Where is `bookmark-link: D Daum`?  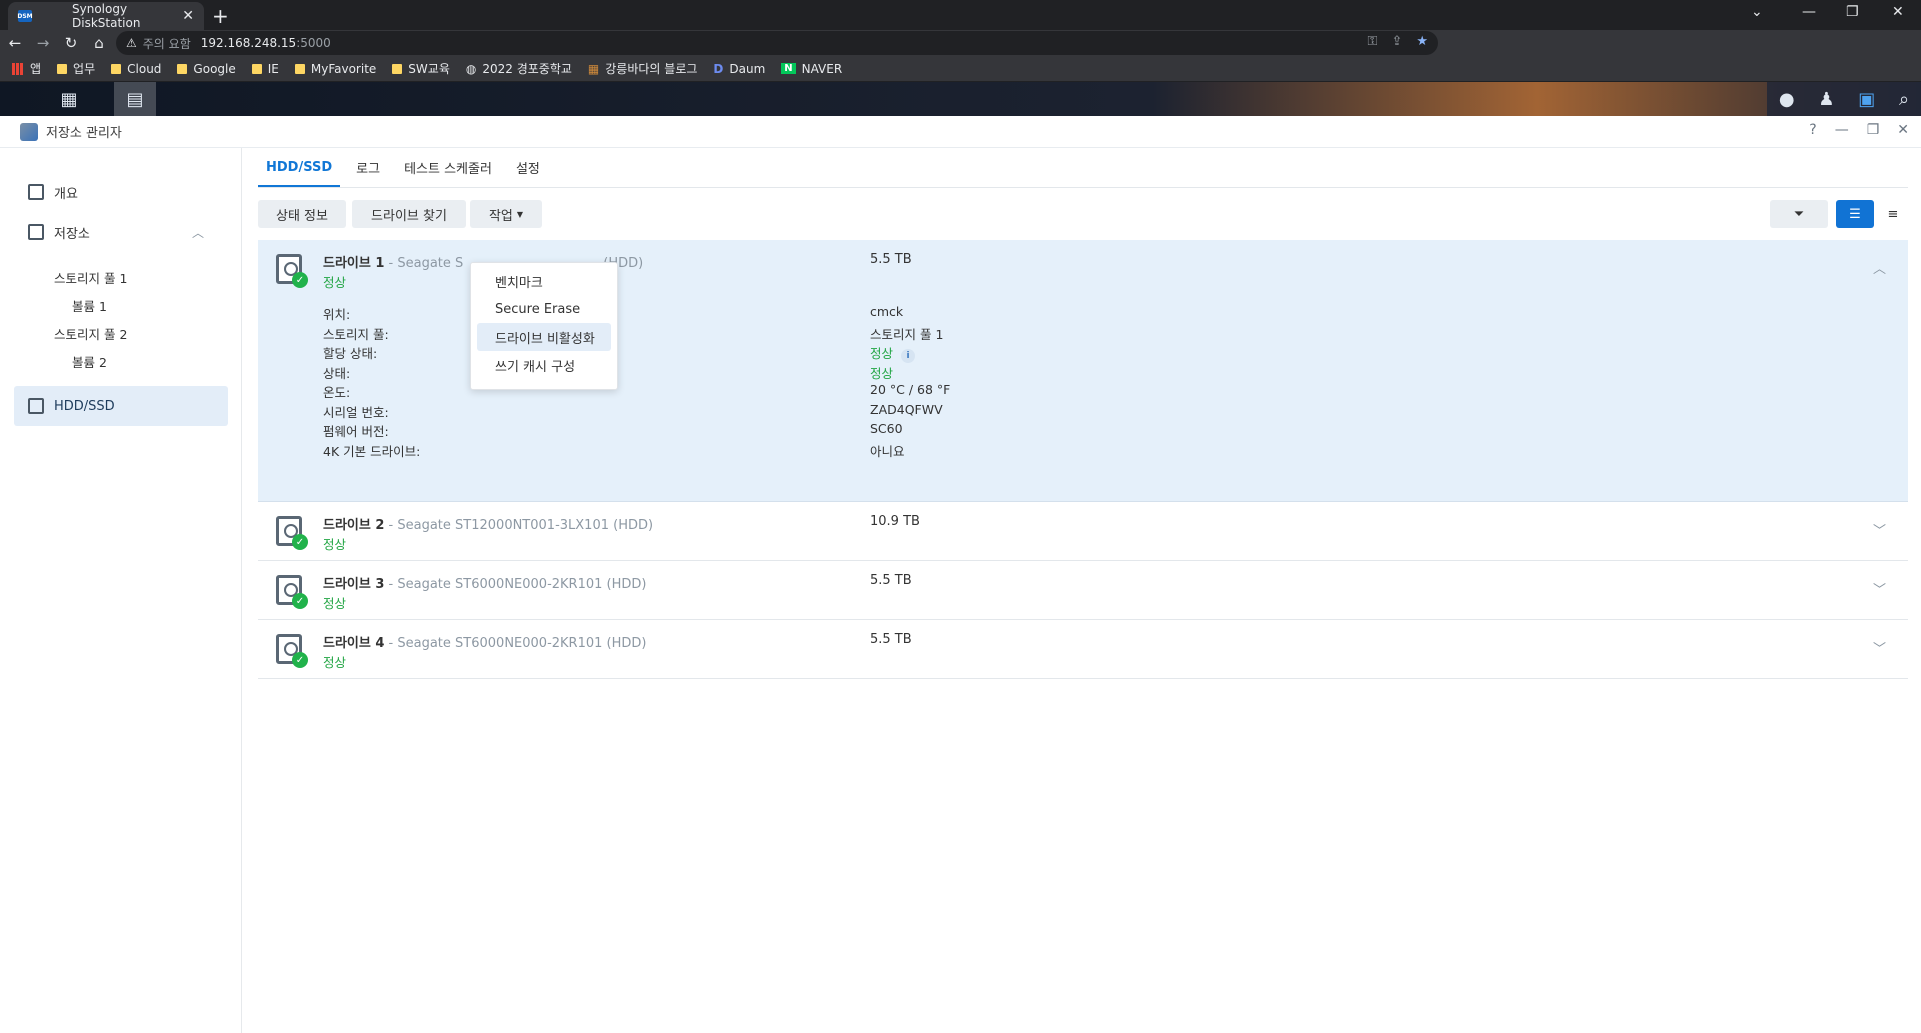 bookmark-link: D Daum is located at coordinates (739, 69).